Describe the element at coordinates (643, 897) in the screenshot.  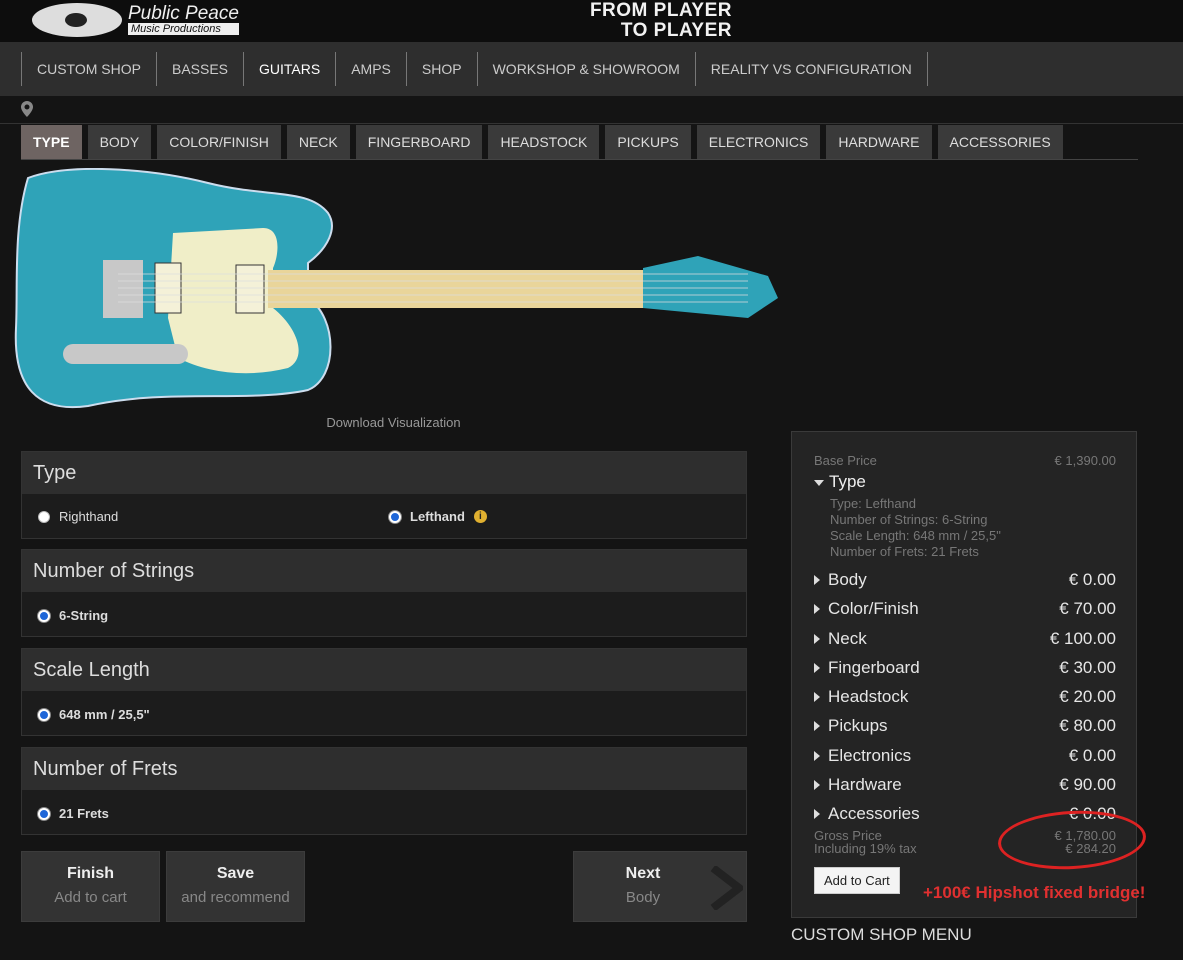
I see `next-sub: Body` at that location.